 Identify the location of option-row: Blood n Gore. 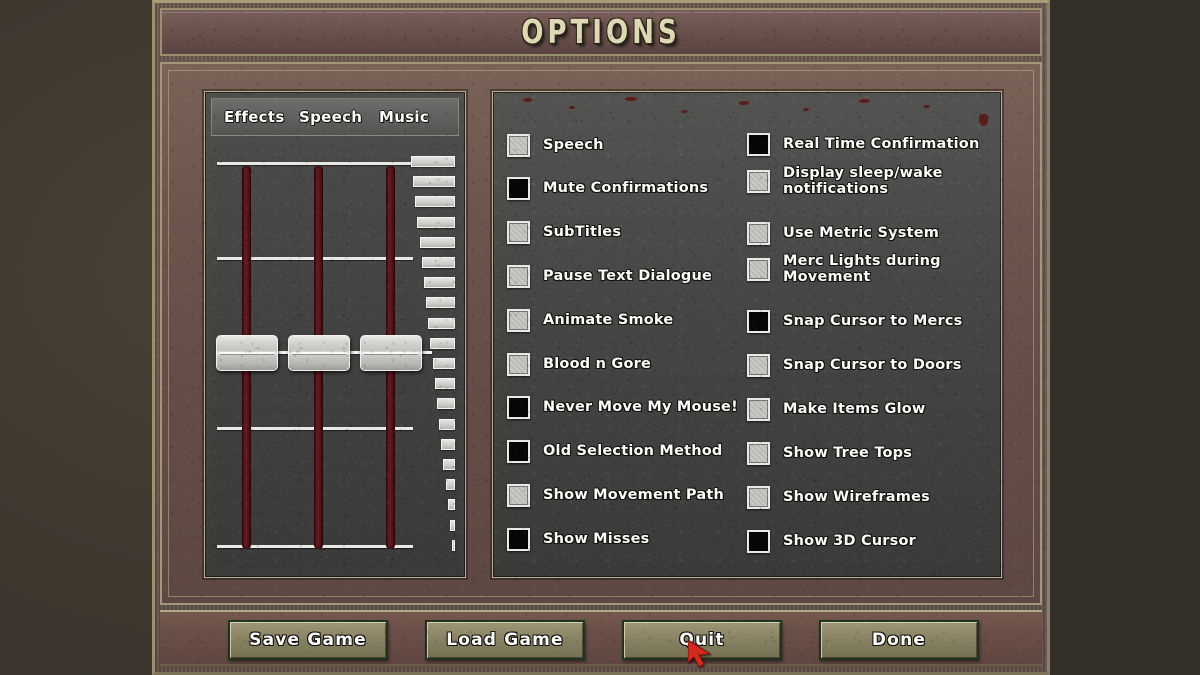
(579, 364).